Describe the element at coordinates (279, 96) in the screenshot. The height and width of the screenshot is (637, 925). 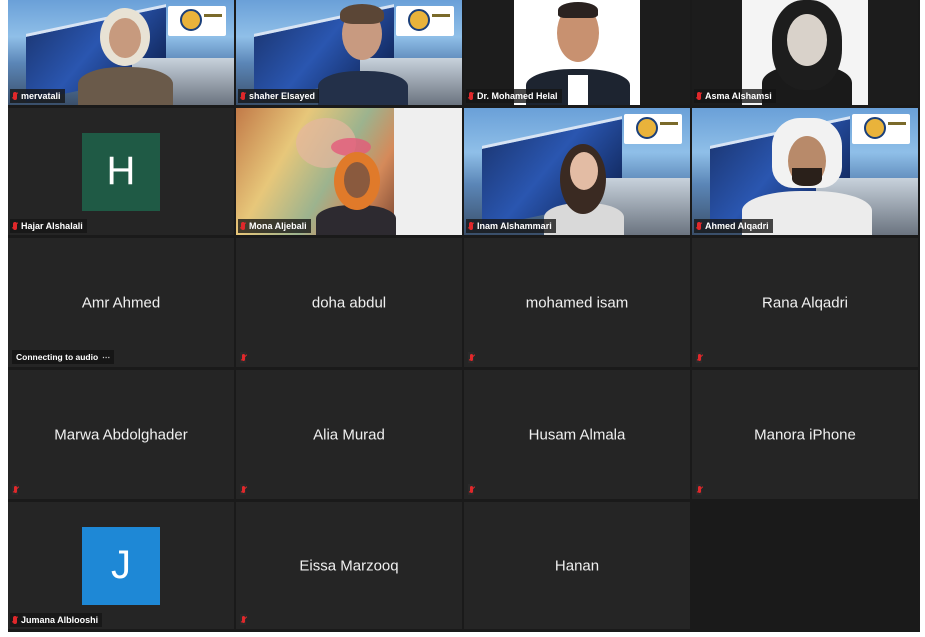
I see `participant-name-label: shaher Elsayed` at that location.